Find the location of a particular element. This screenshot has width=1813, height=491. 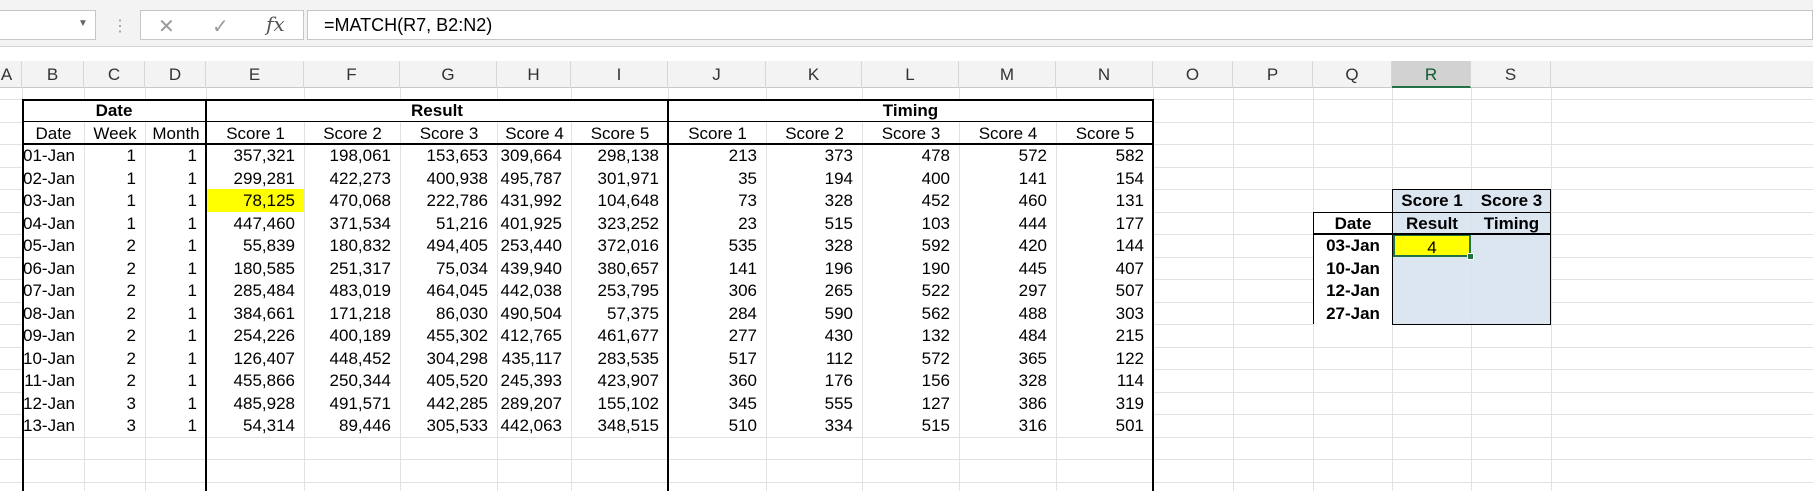

table-cell: 08-Jan is located at coordinates (53, 313).